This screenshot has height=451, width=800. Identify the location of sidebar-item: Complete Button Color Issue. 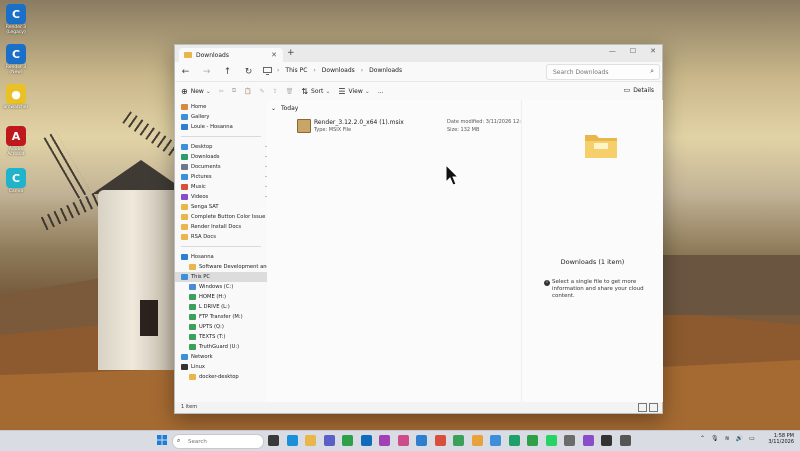
(224, 217).